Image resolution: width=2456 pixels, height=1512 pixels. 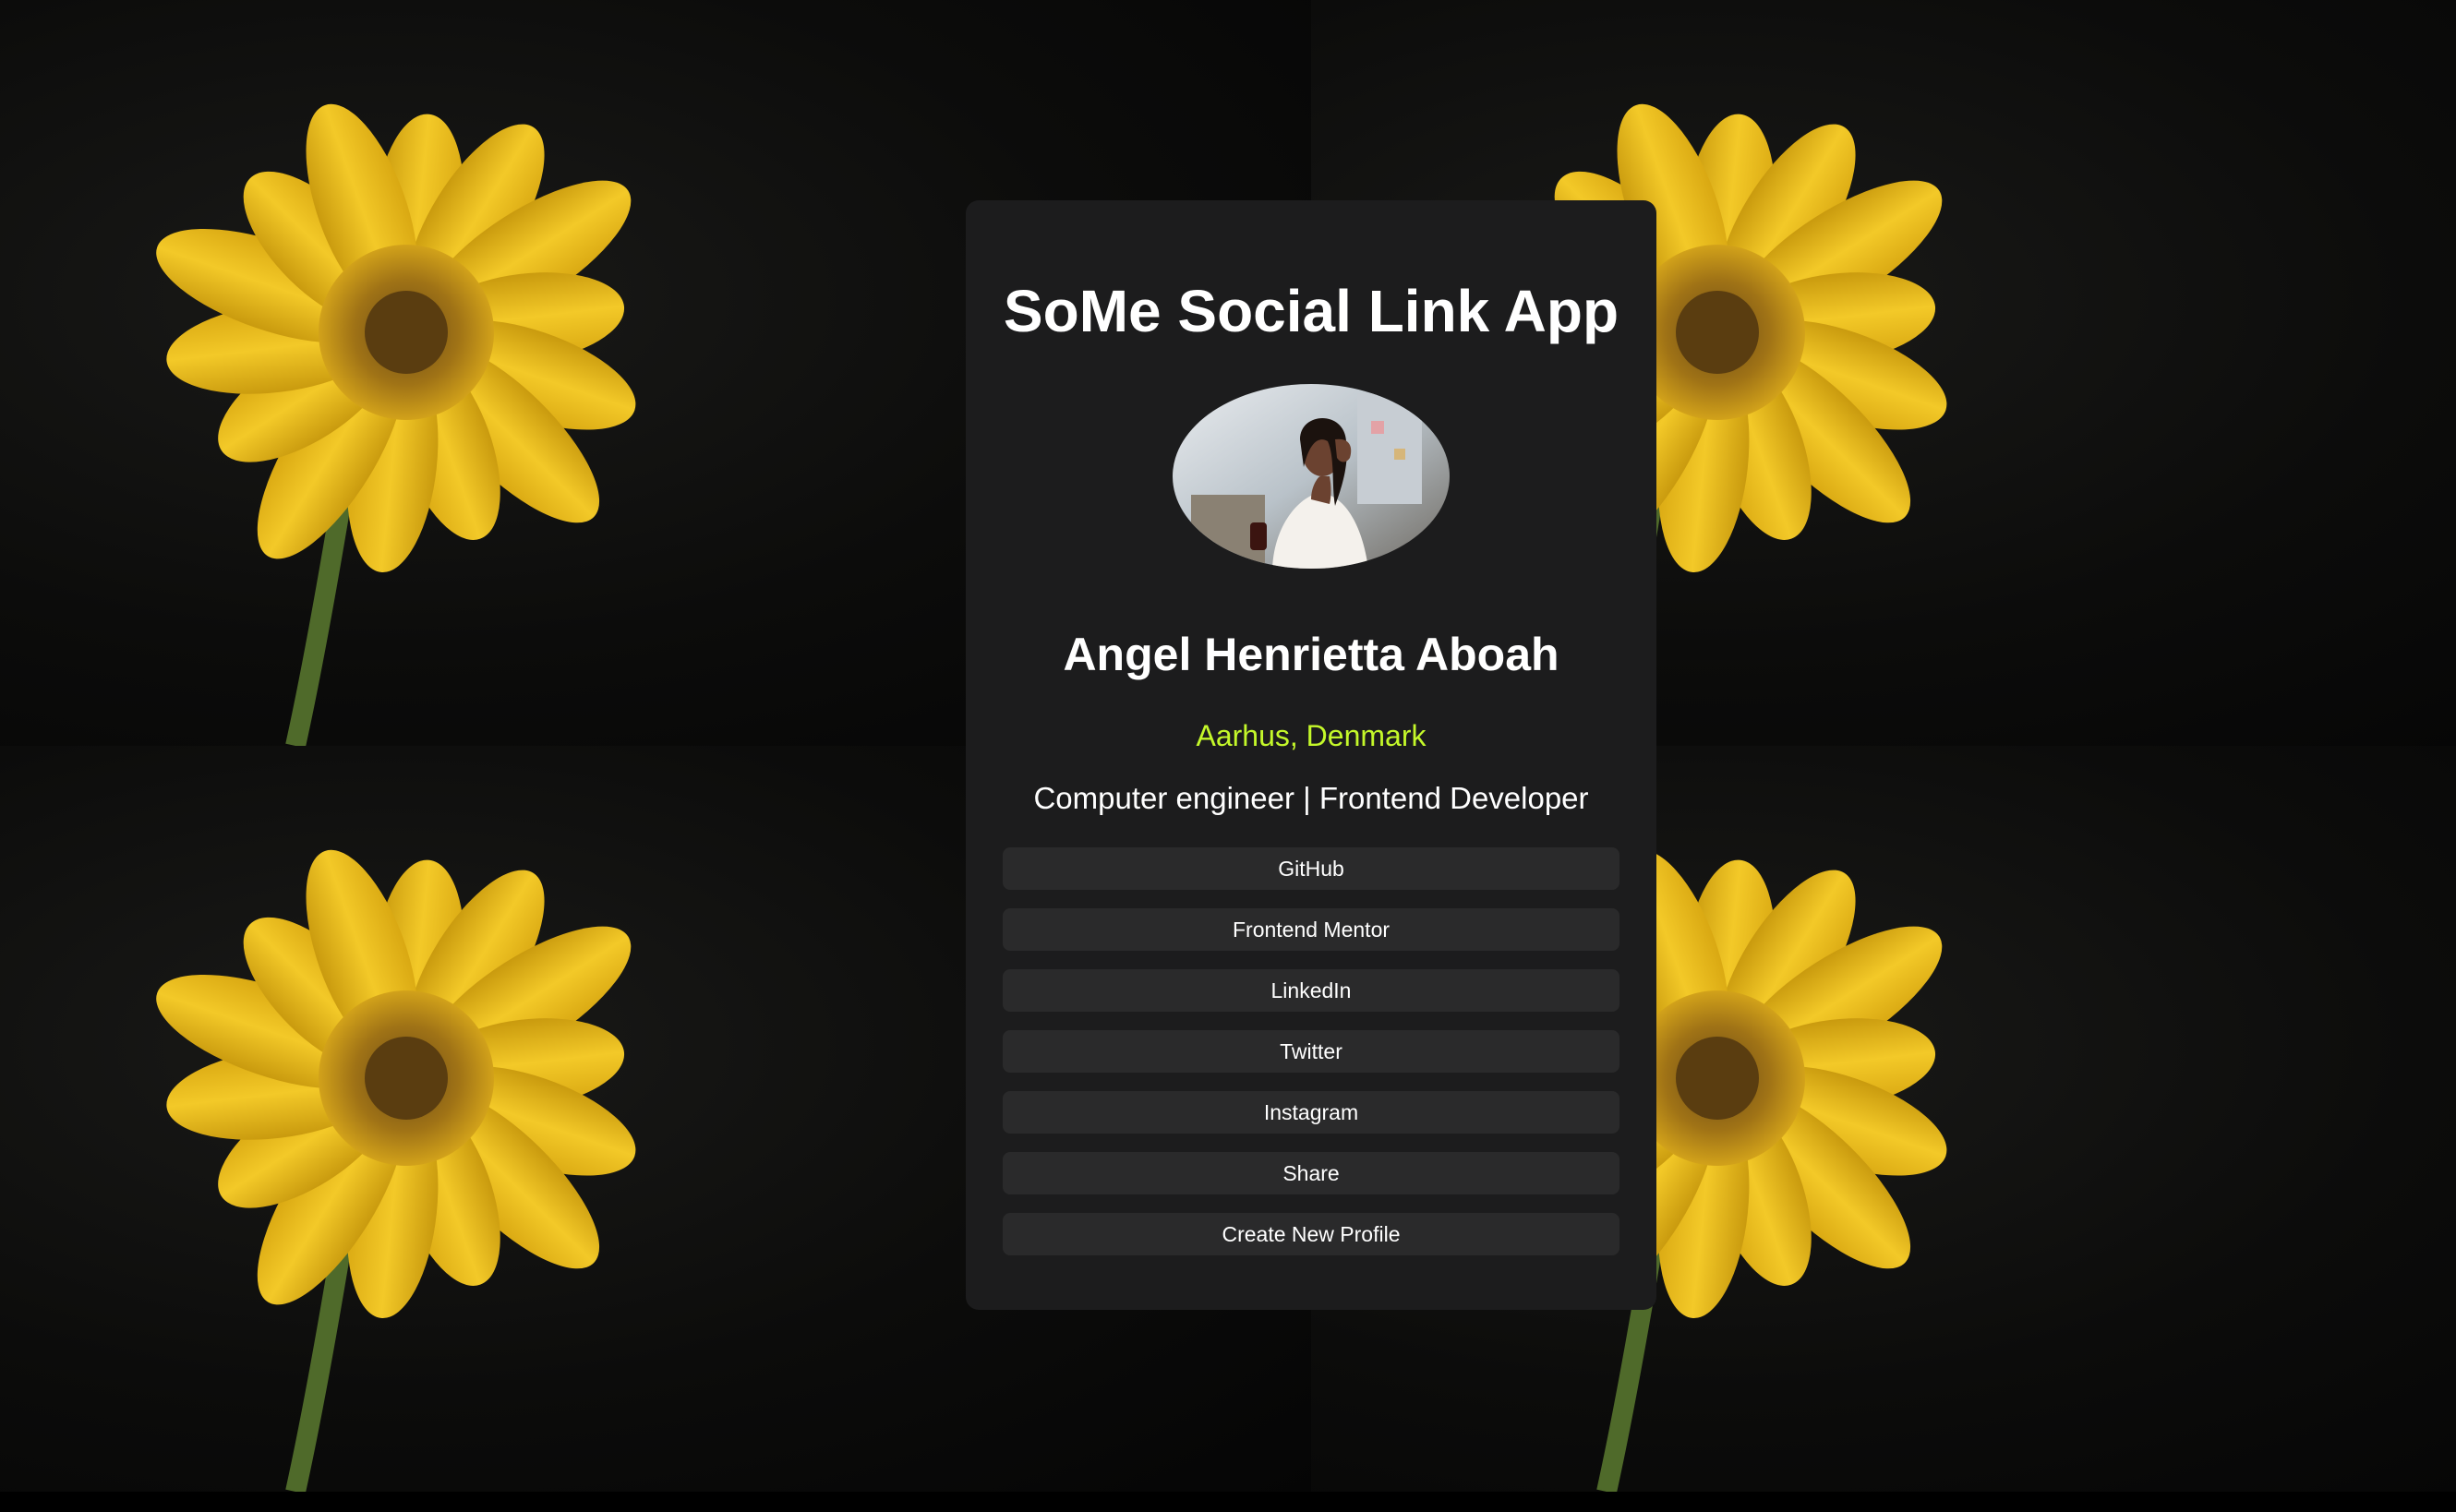 I want to click on create-new-profile-button: Create New Profile, so click(x=1311, y=1234).